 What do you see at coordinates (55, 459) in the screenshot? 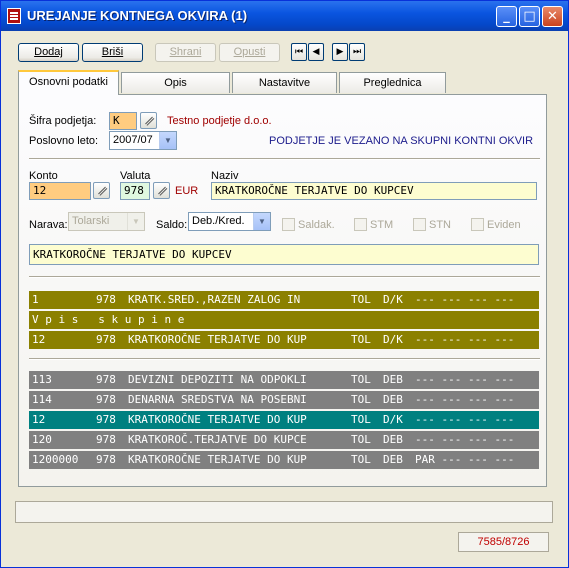
I see `row-konto: 1200000` at bounding box center [55, 459].